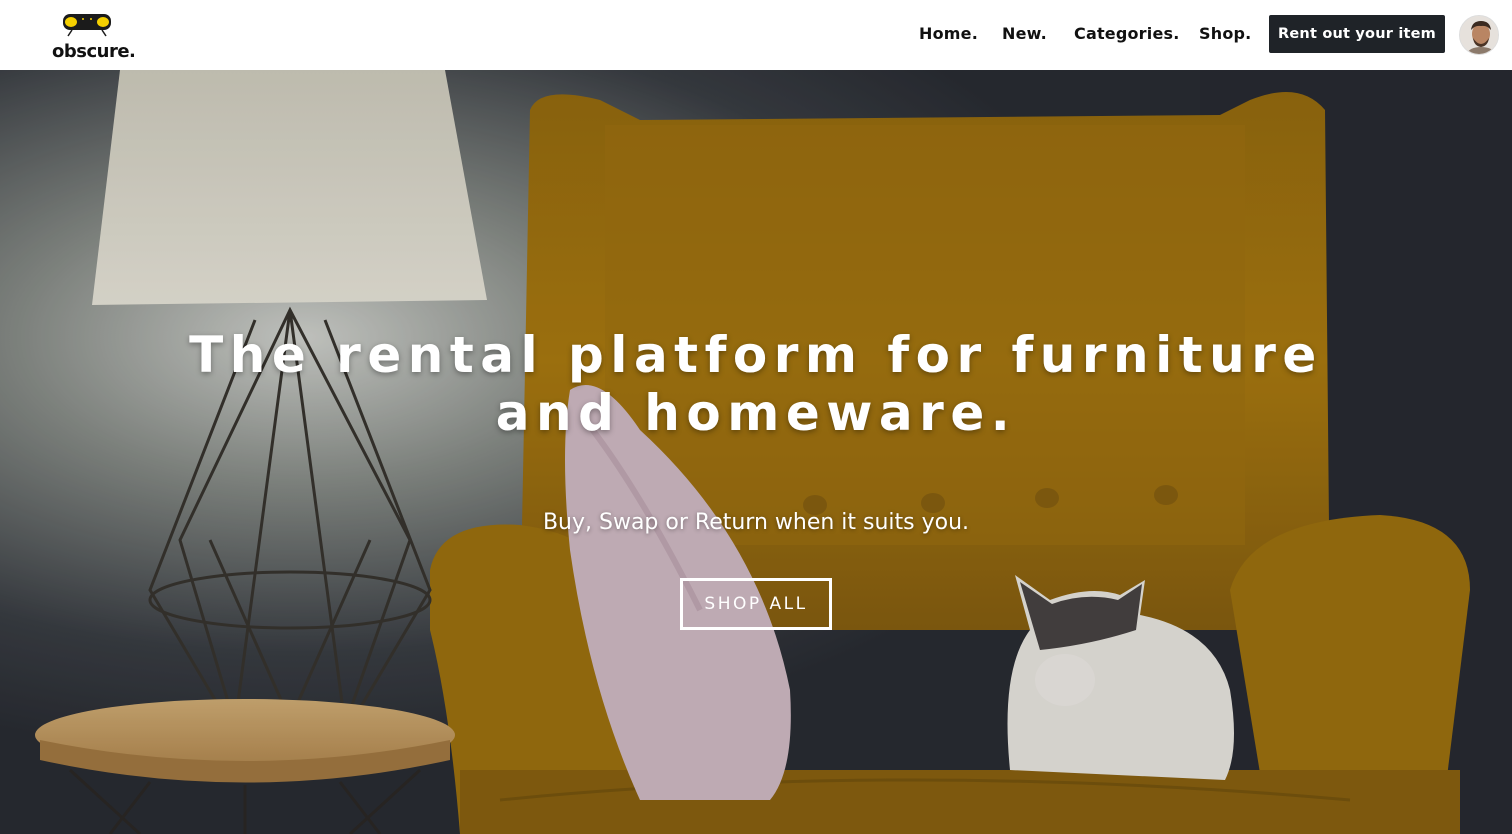 The height and width of the screenshot is (834, 1512). I want to click on rent-out-item-button: Rent out your item, so click(1357, 34).